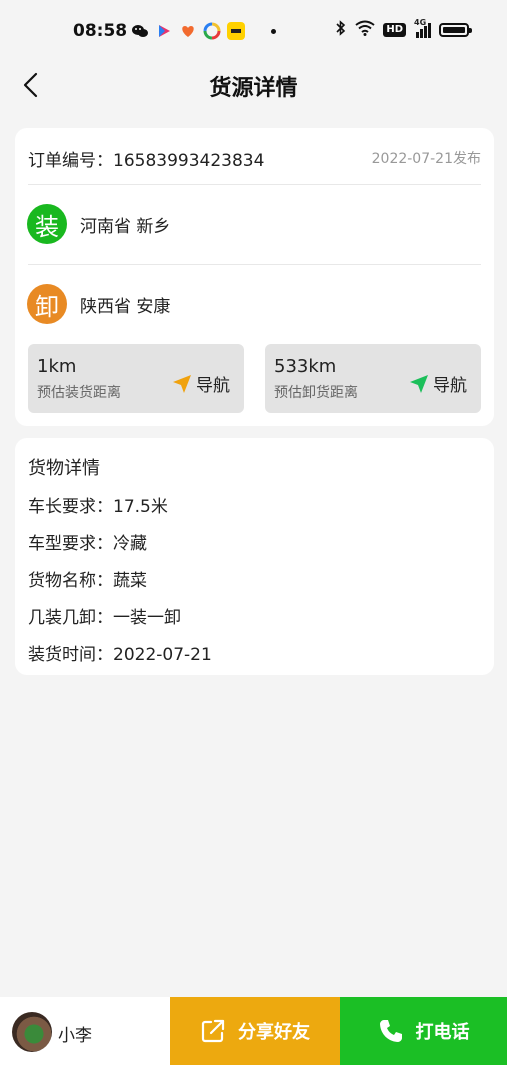 The height and width of the screenshot is (1080, 507). I want to click on signal-icon: 4G, so click(422, 28).